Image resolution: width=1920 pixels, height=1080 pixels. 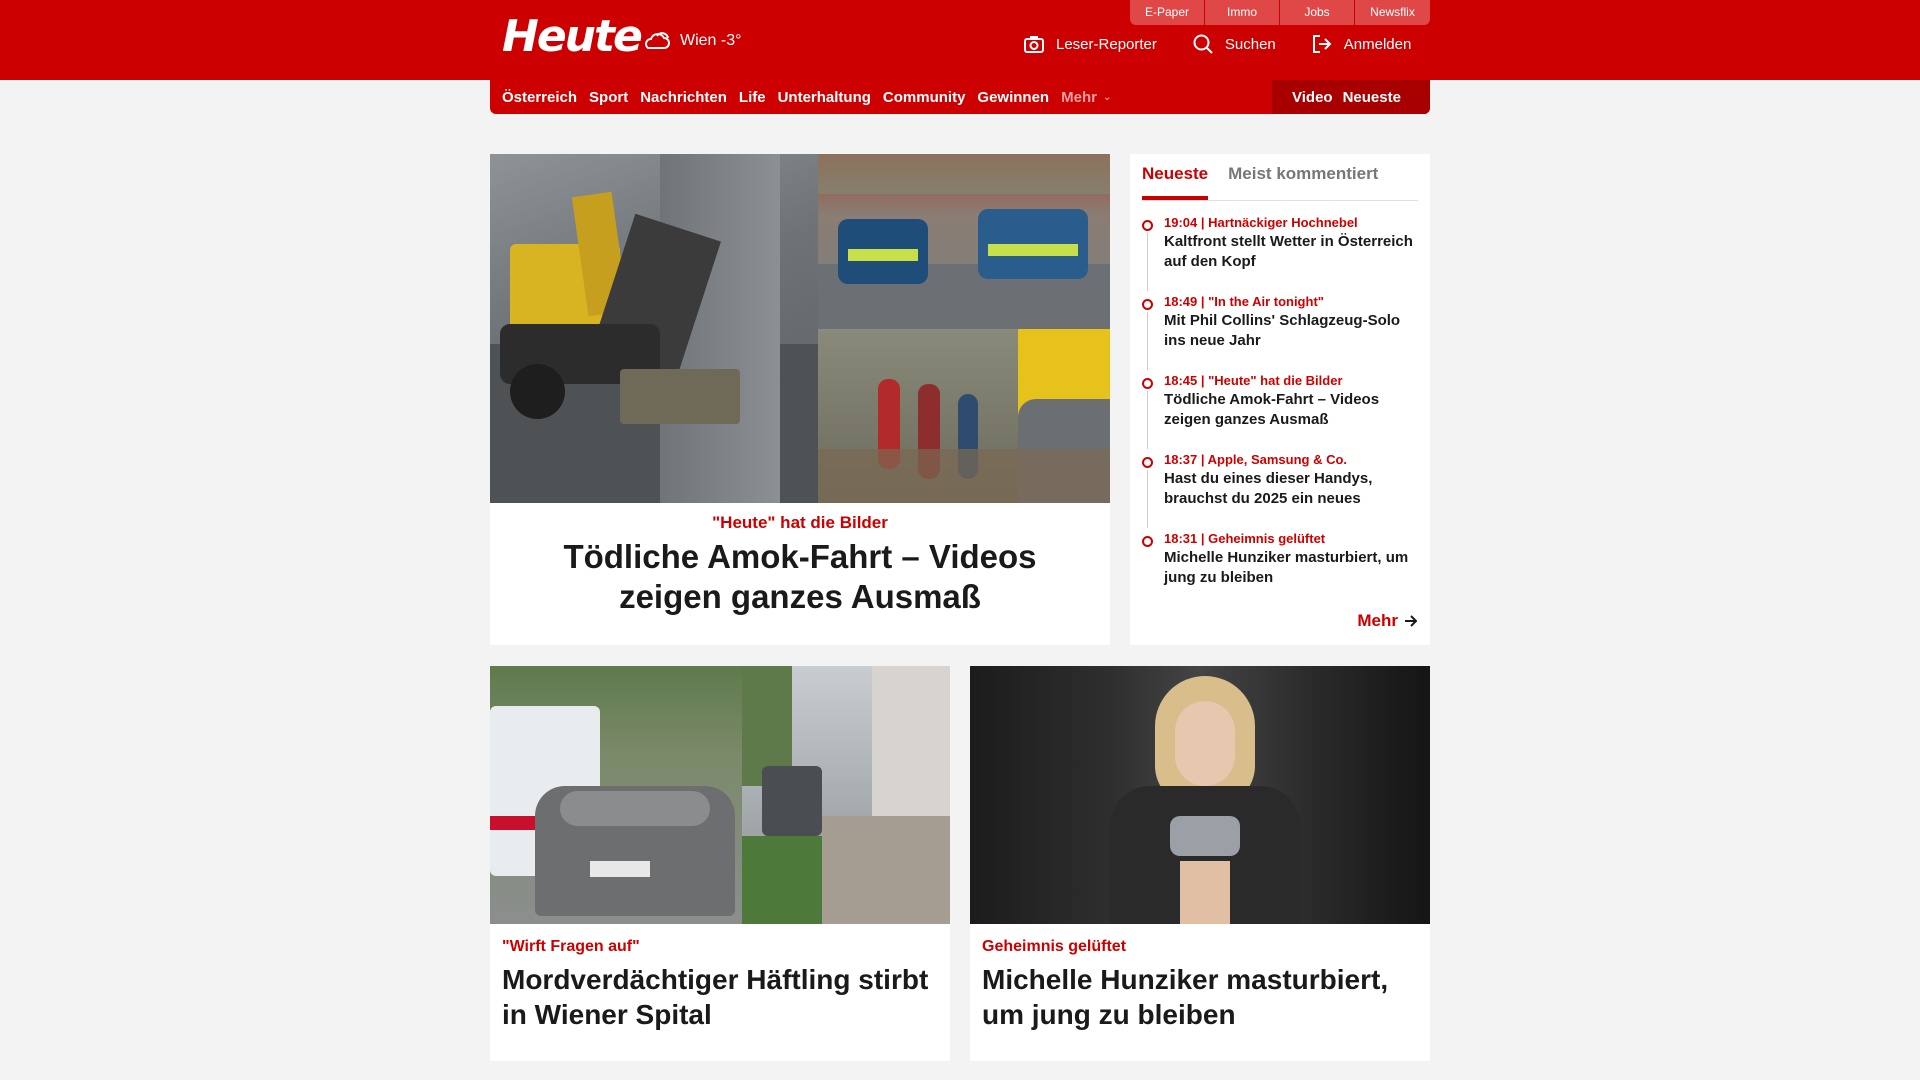 What do you see at coordinates (924, 97) in the screenshot?
I see `nav-community: Community` at bounding box center [924, 97].